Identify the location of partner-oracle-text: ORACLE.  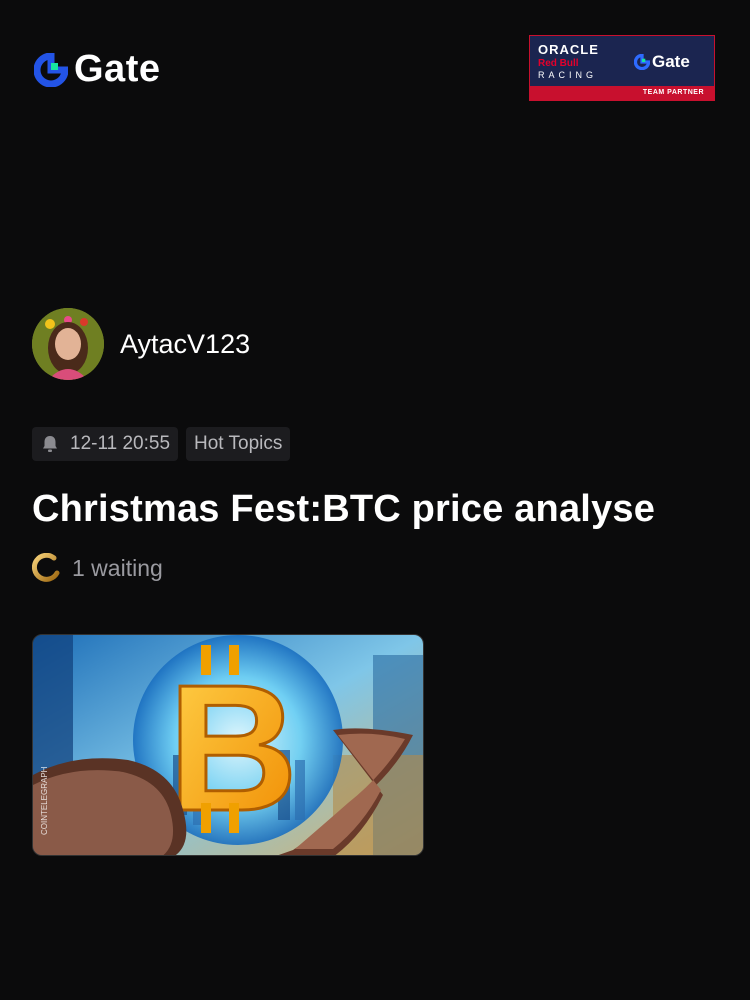
(568, 49).